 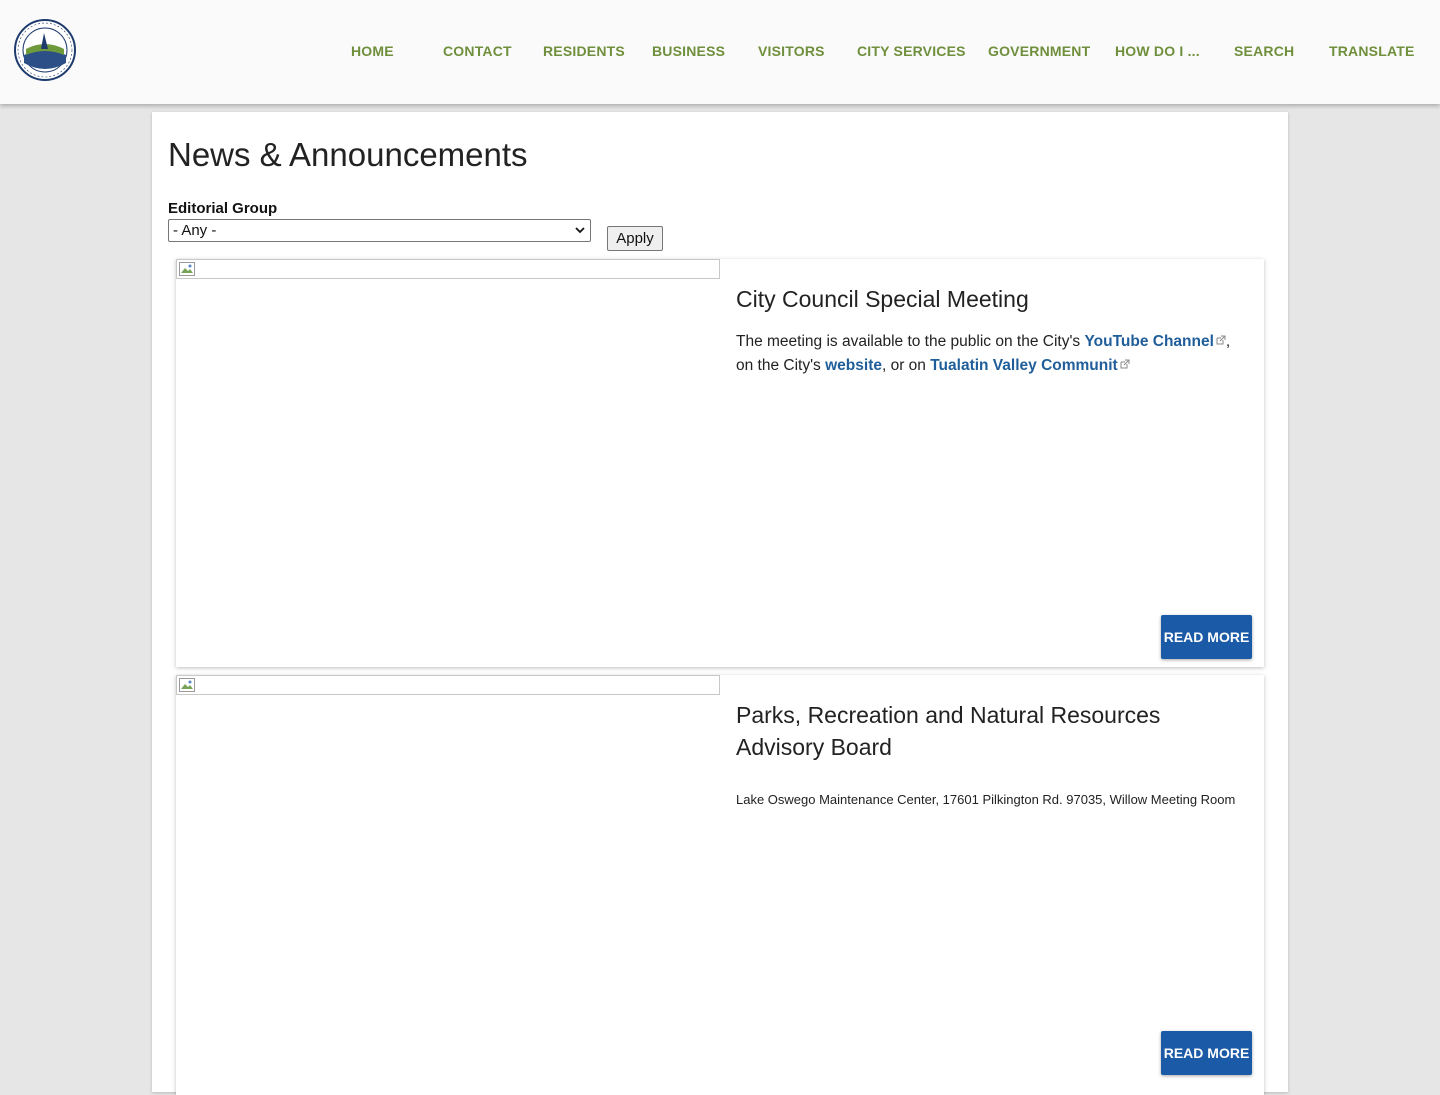 I want to click on nav-residents: RESIDENTS, so click(x=584, y=51).